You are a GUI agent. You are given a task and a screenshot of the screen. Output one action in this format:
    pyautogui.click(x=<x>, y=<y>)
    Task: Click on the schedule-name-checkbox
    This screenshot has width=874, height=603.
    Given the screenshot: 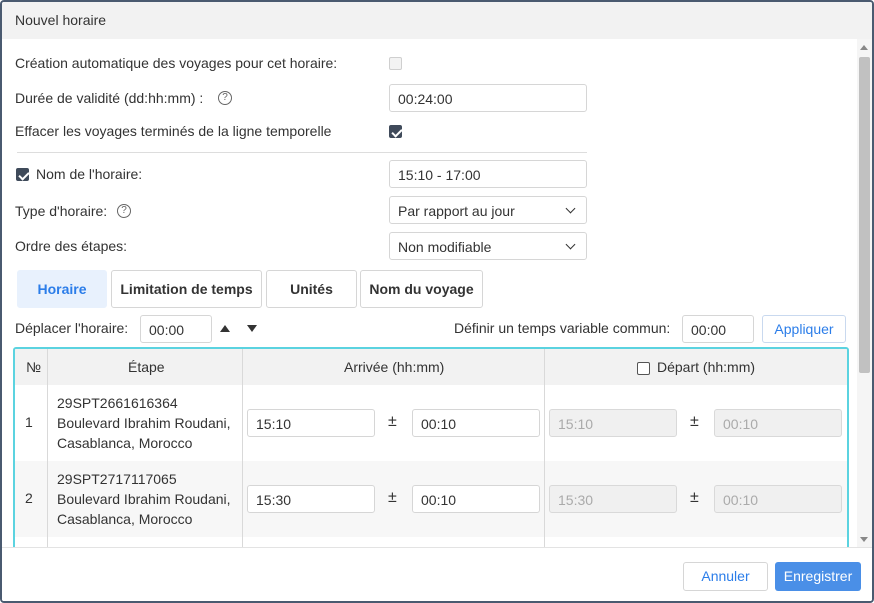 What is the action you would take?
    pyautogui.click(x=22, y=174)
    